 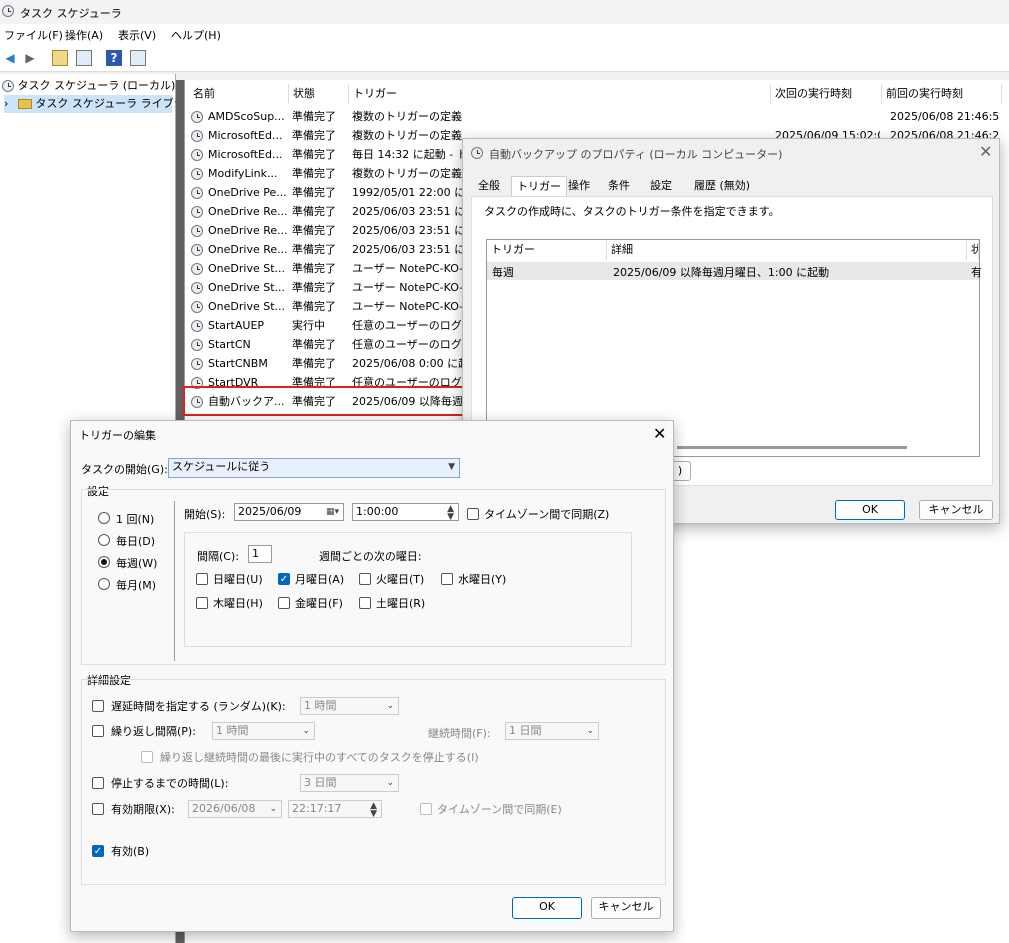 What do you see at coordinates (332, 512) in the screenshot?
I see `calendar-dropdown-icon: ▦▾` at bounding box center [332, 512].